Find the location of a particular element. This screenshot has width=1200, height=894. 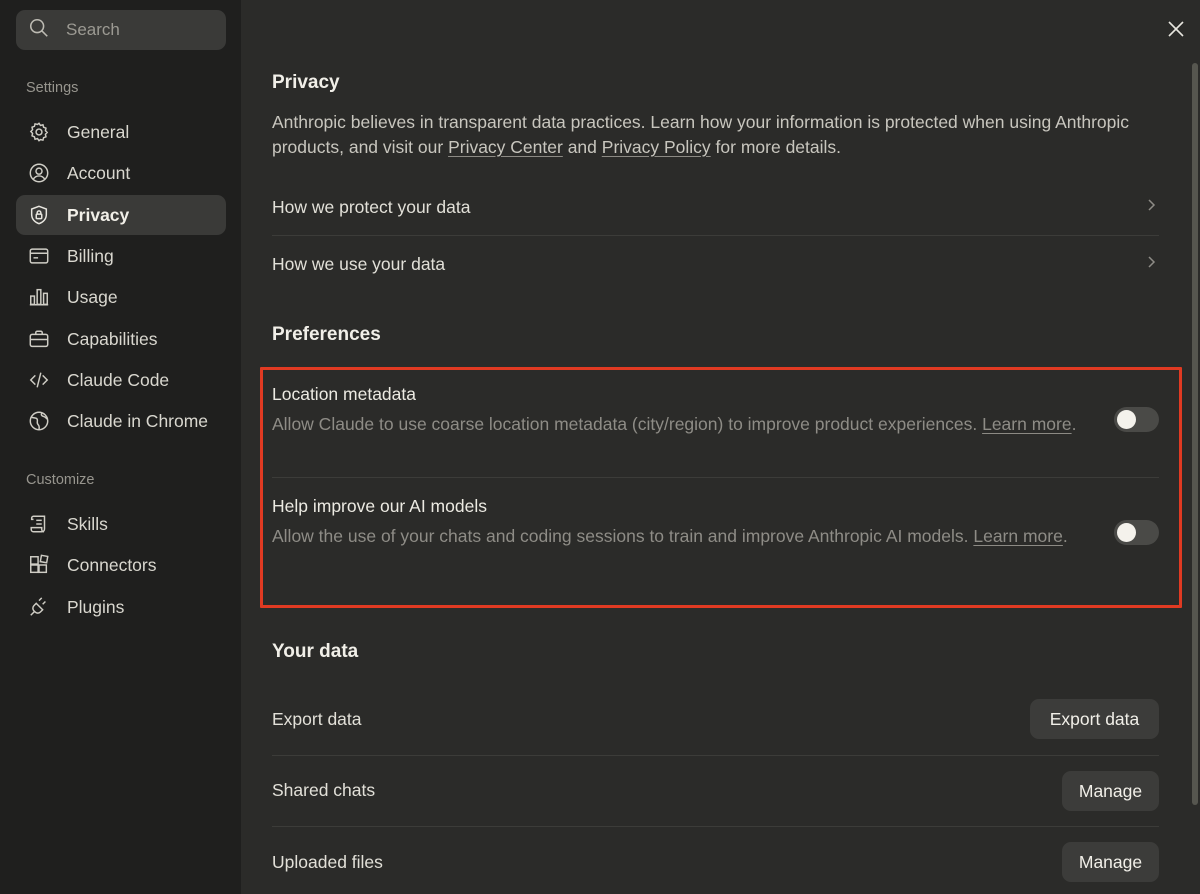

search-icon is located at coordinates (39, 30).